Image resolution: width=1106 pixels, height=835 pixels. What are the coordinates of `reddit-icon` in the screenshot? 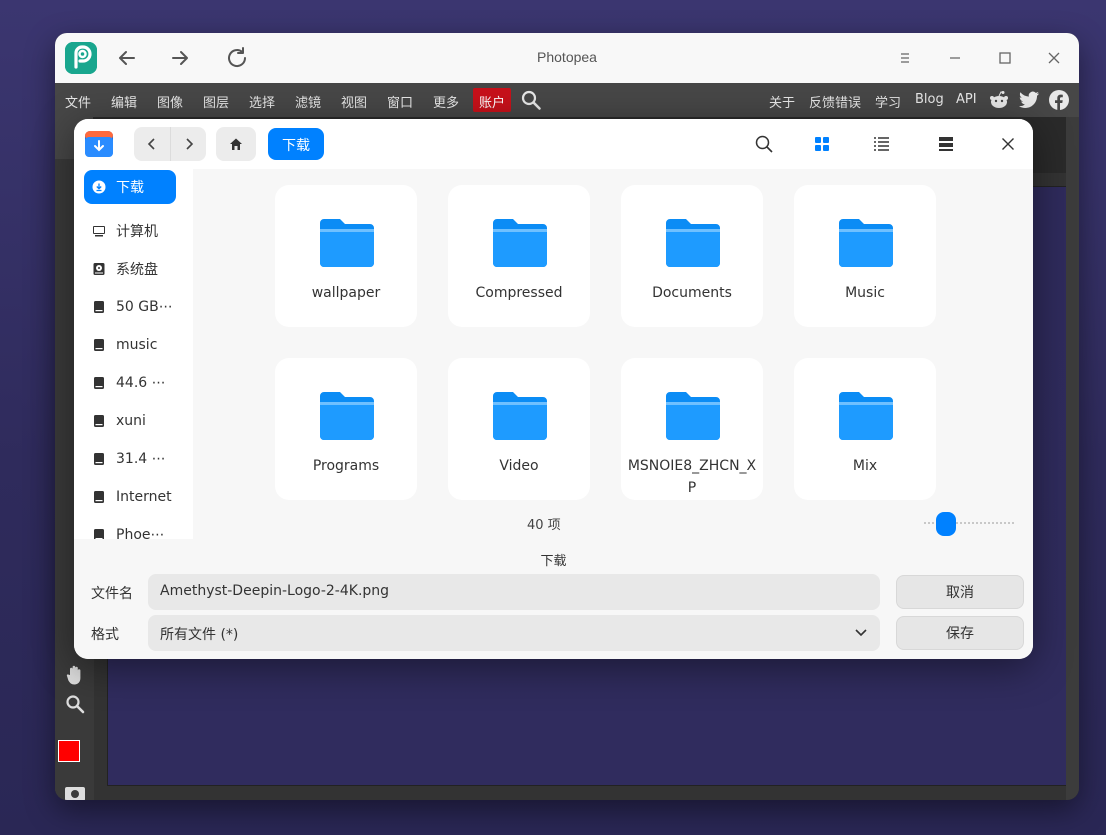 It's located at (999, 102).